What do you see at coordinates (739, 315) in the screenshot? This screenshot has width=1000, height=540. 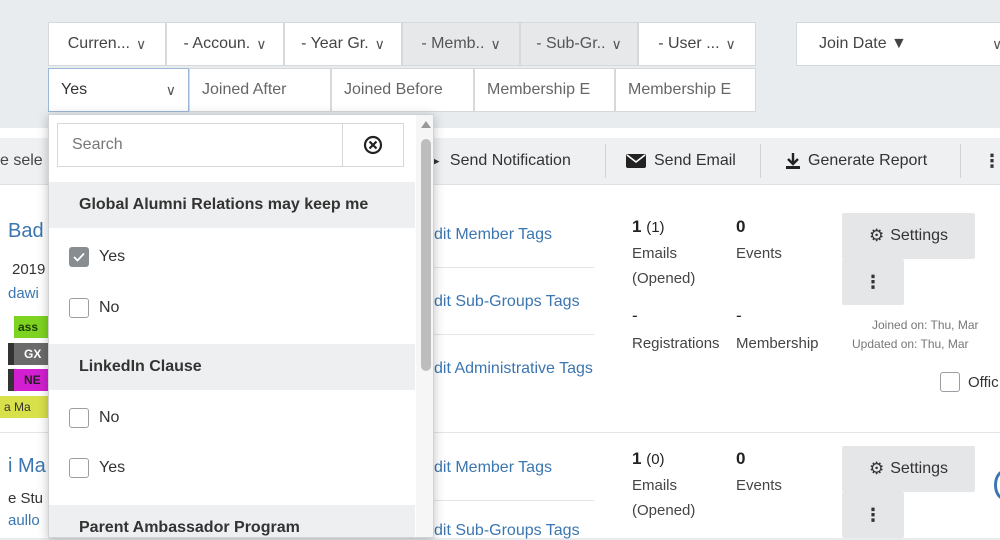 I see `membership-count: -` at bounding box center [739, 315].